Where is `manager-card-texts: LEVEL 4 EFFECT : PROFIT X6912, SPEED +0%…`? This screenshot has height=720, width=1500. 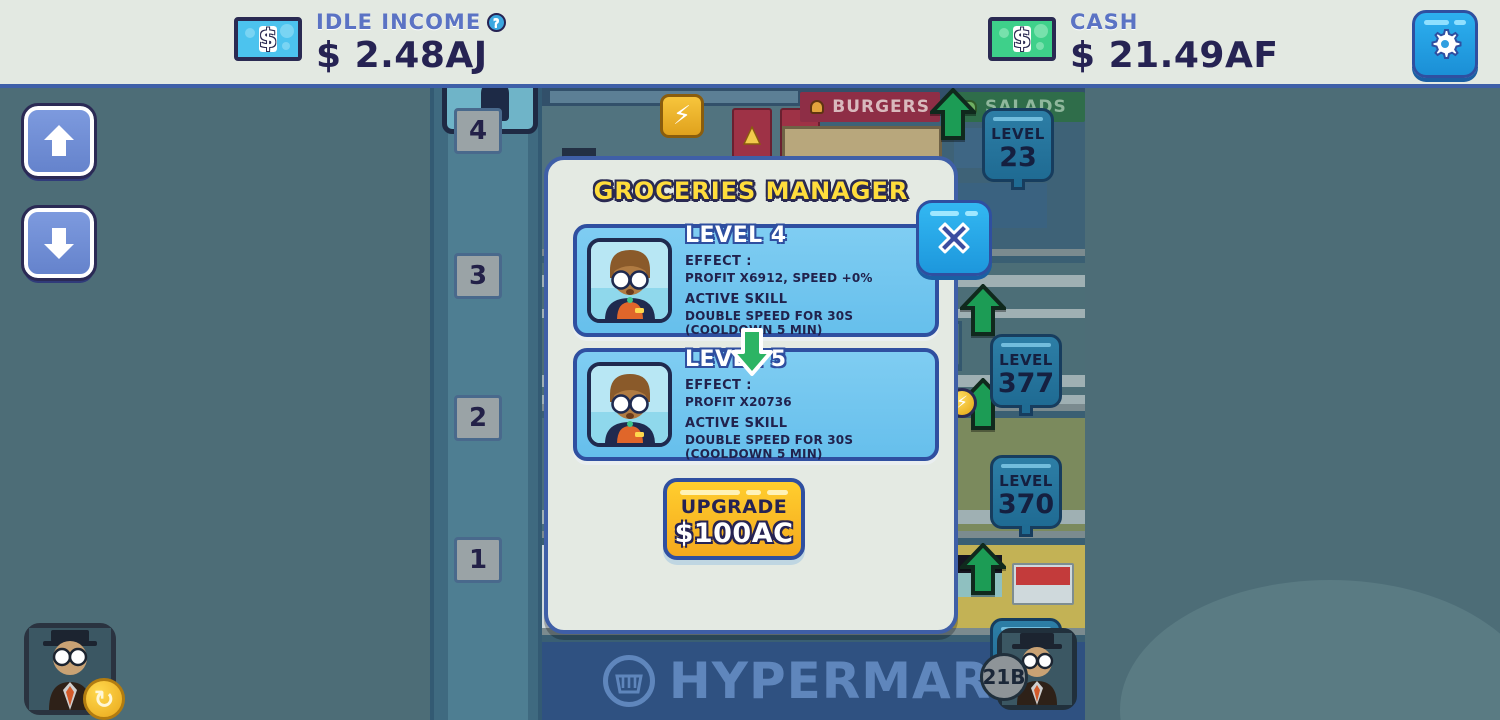
manager-card-texts: LEVEL 4 EFFECT : PROFIT X6912, SPEED +0%… is located at coordinates (805, 279).